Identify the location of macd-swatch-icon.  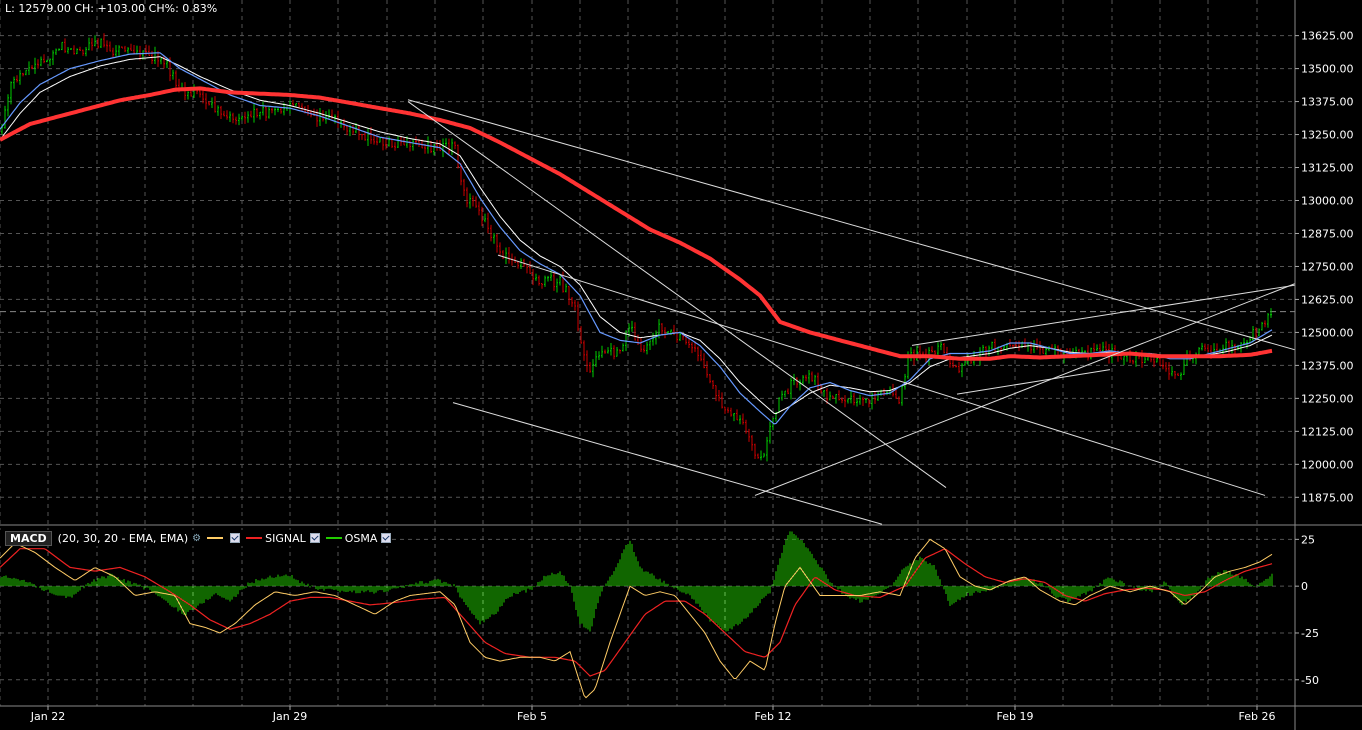
(215, 538).